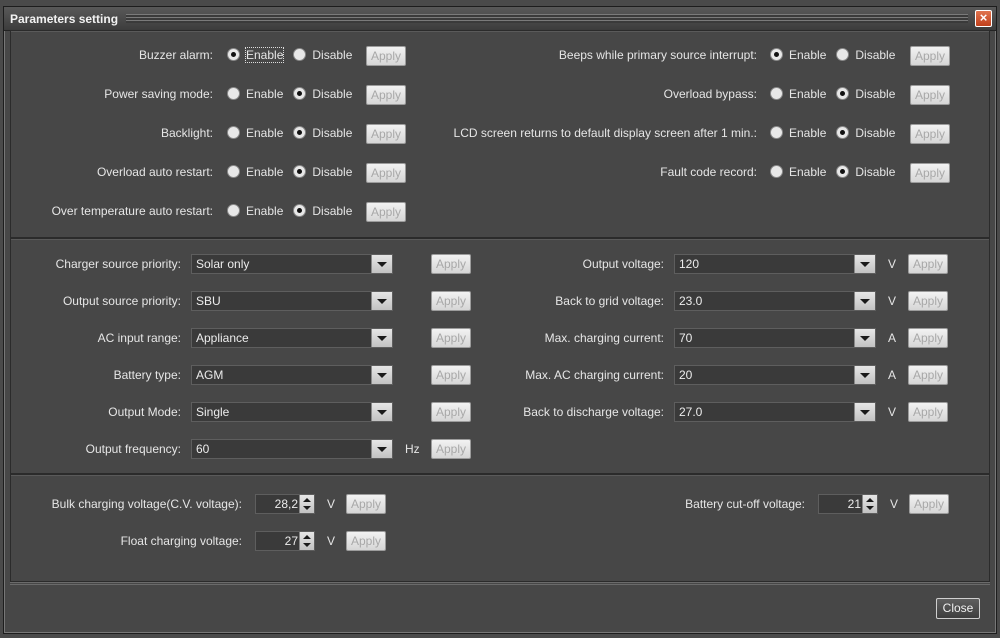 Image resolution: width=1000 pixels, height=638 pixels. I want to click on select-label: AC input range:, so click(139, 338).